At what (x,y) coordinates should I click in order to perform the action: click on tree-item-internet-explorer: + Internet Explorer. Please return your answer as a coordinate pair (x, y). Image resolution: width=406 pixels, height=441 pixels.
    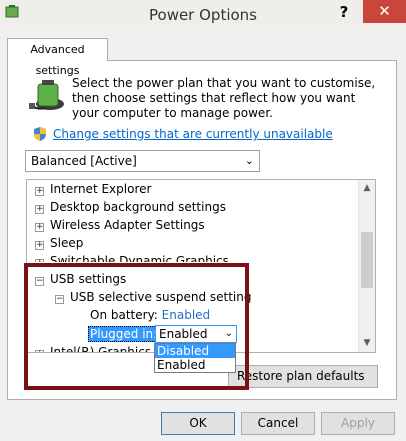
    Looking at the image, I should click on (93, 189).